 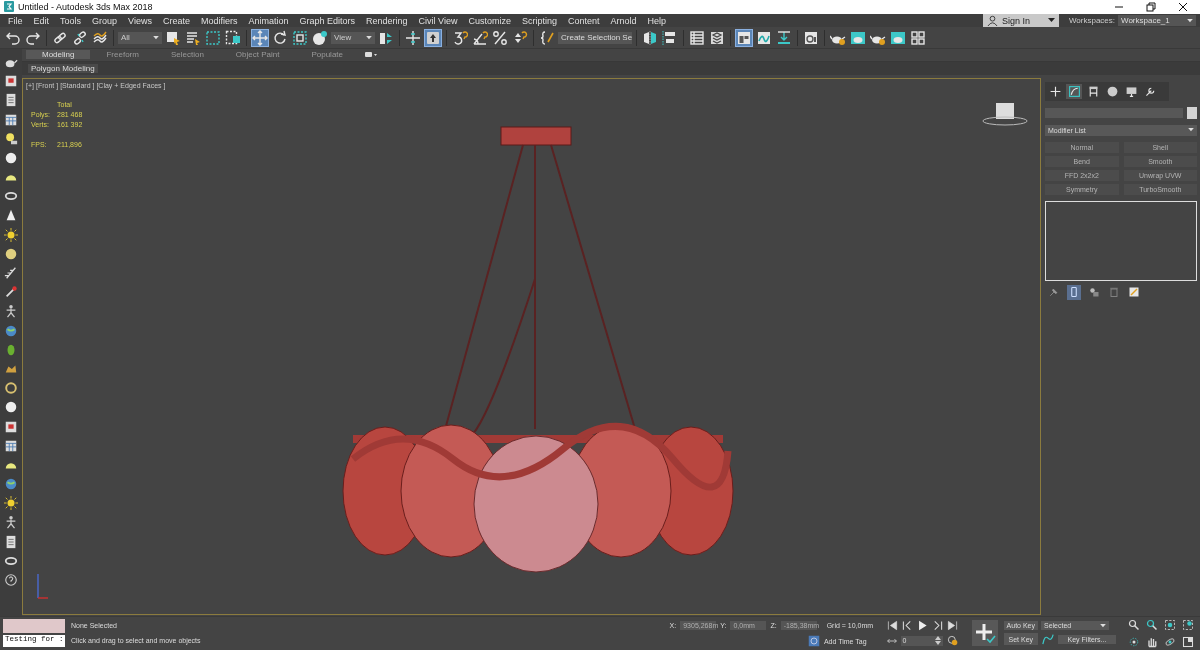 What do you see at coordinates (813, 641) in the screenshot?
I see `tag-icon` at bounding box center [813, 641].